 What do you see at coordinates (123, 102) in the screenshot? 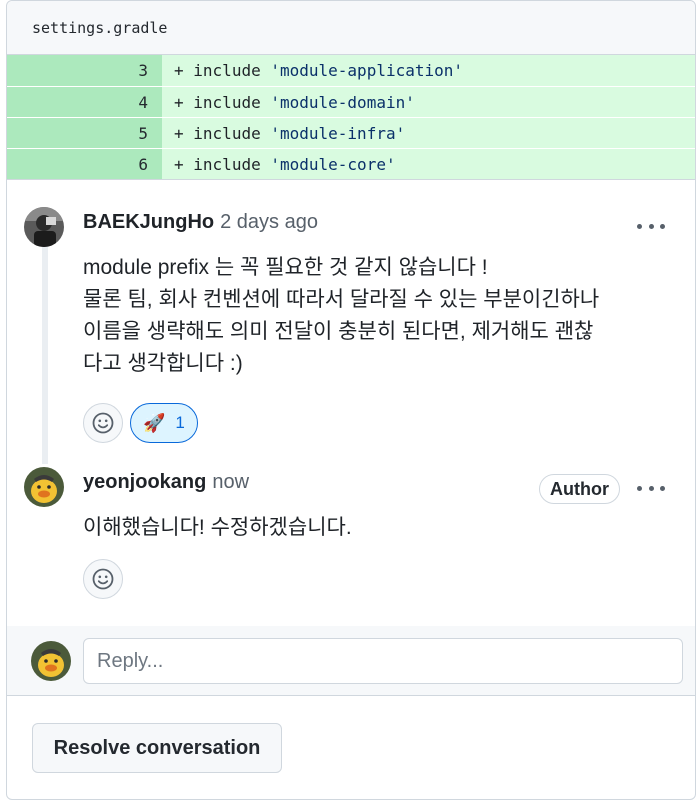
I see `new-line-number: 4` at bounding box center [123, 102].